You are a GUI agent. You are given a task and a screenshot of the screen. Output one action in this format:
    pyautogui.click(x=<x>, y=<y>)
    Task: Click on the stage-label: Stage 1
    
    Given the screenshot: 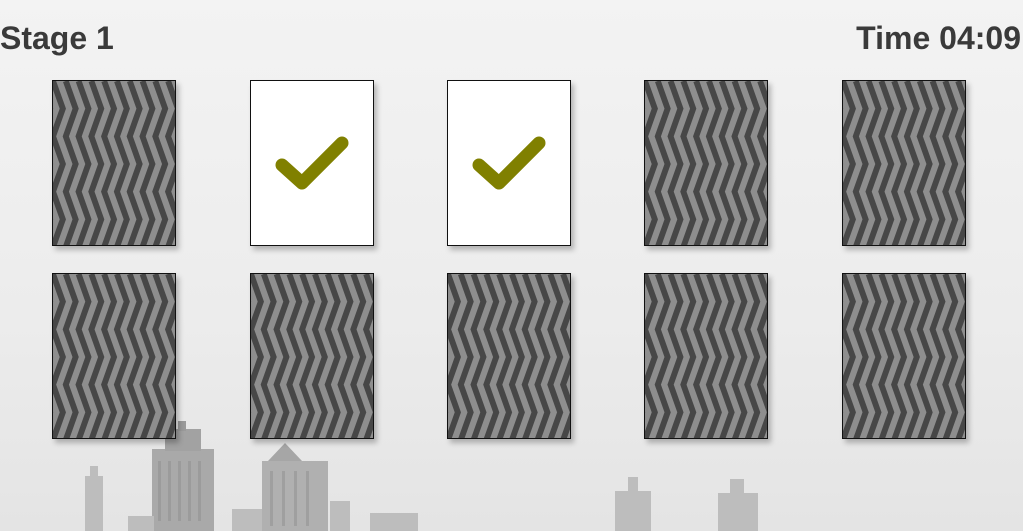 What is the action you would take?
    pyautogui.click(x=57, y=38)
    